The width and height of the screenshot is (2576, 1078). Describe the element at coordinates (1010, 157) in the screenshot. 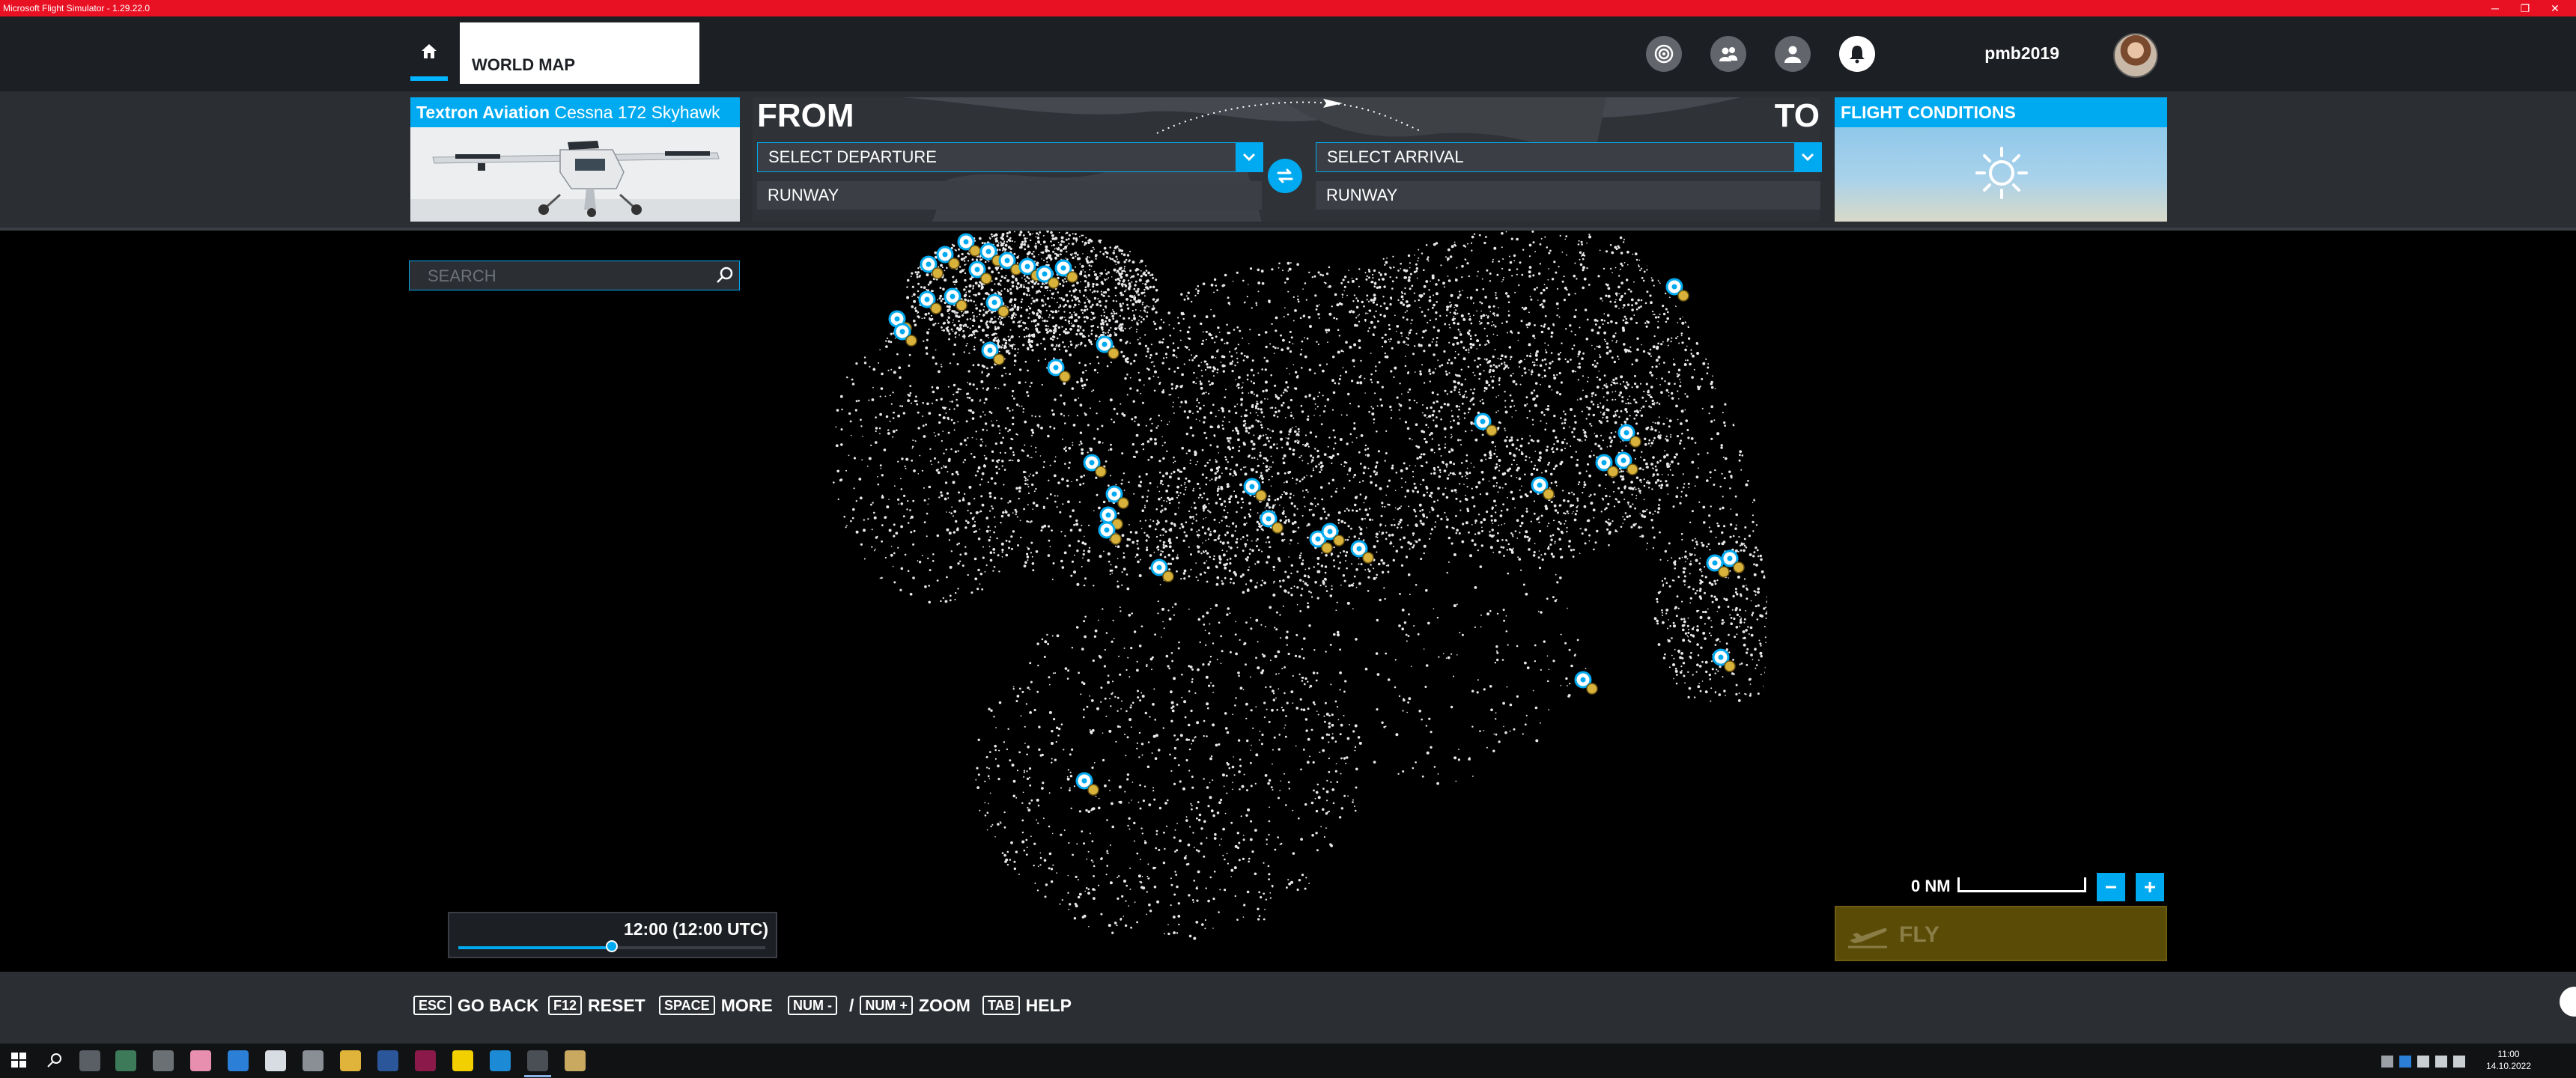

I see `departure-select: SELECT DEPARTURE` at that location.